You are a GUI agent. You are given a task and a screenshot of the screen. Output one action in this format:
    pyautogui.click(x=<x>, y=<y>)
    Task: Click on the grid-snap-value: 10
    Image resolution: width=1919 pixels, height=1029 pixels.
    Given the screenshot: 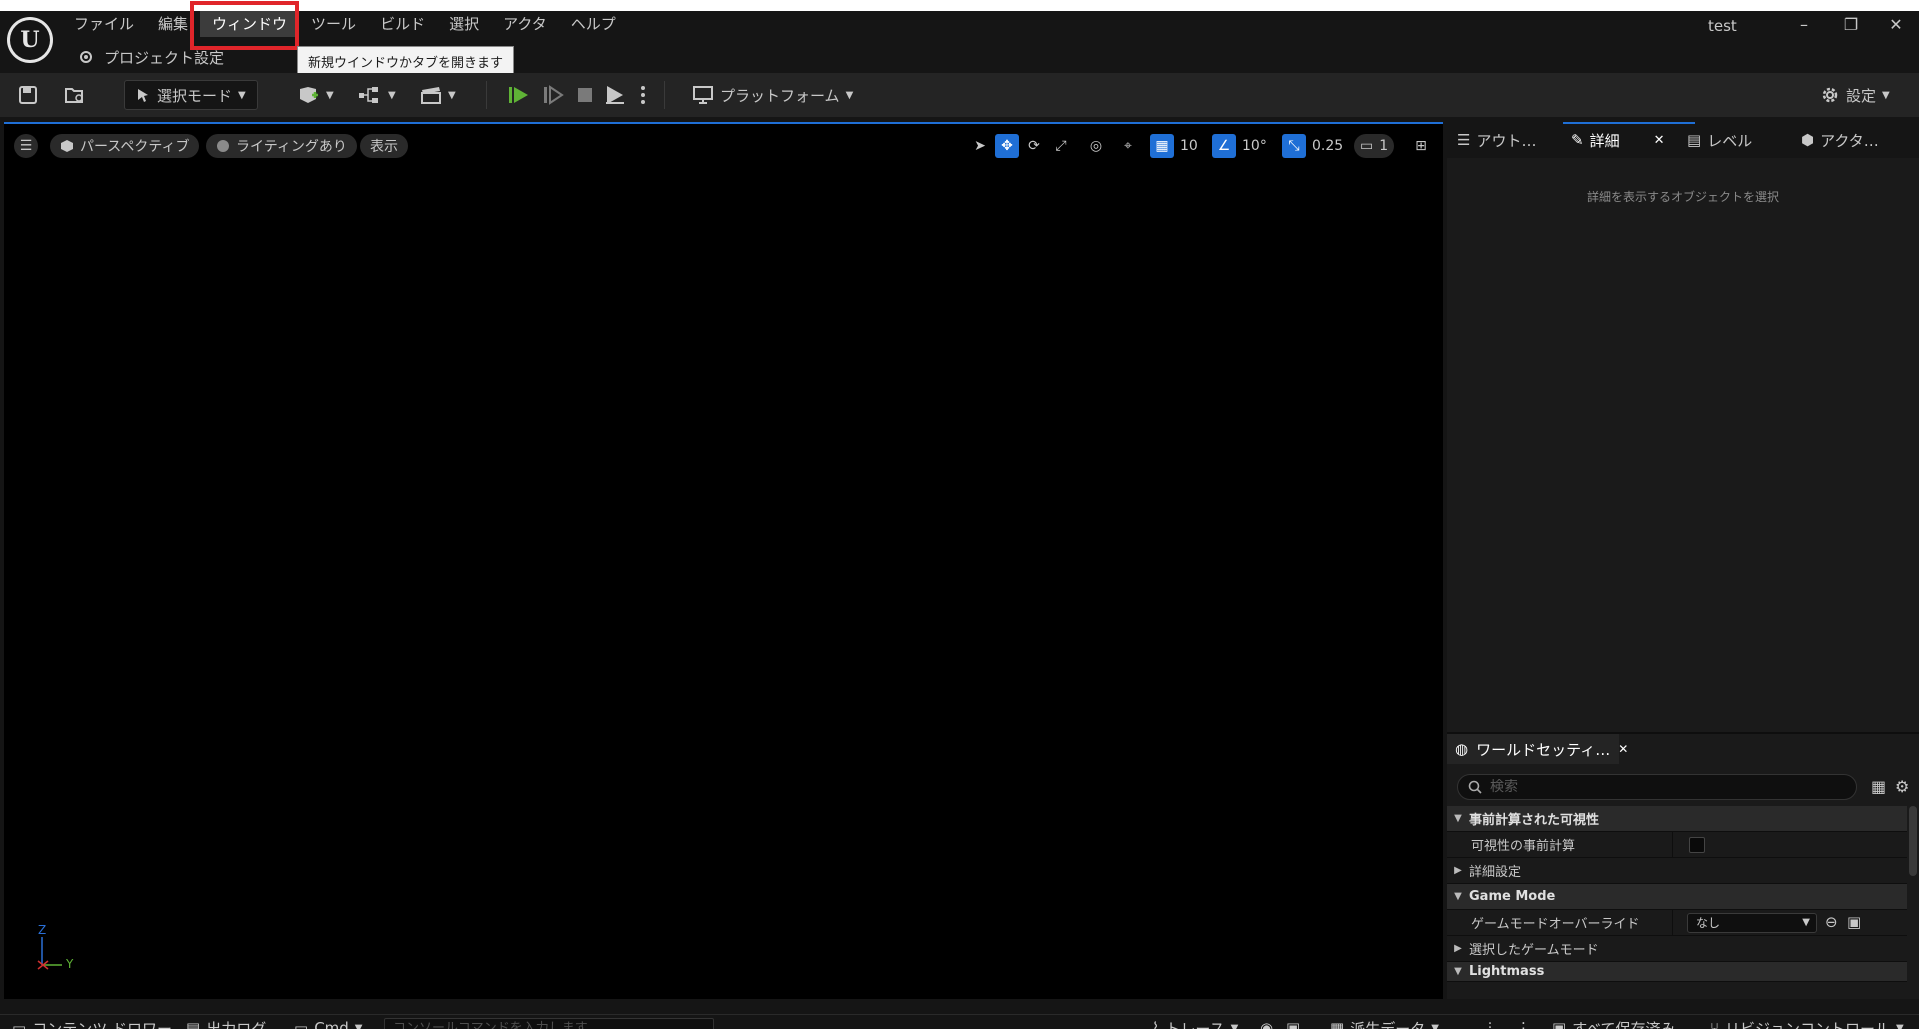 What is the action you would take?
    pyautogui.click(x=1189, y=146)
    